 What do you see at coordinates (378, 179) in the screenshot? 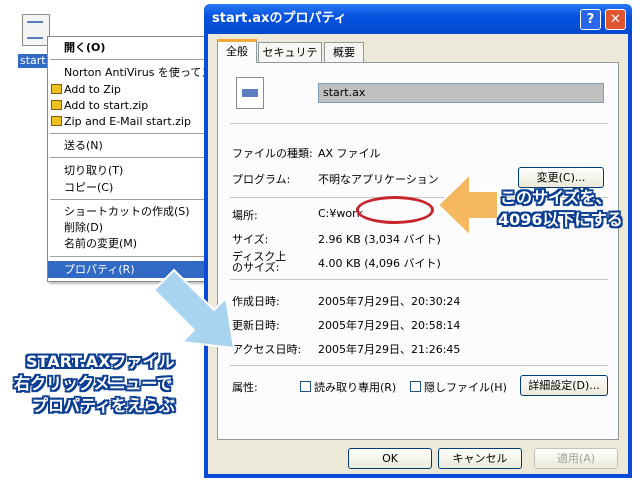
I see `program-value: 不明なアプリケーション` at bounding box center [378, 179].